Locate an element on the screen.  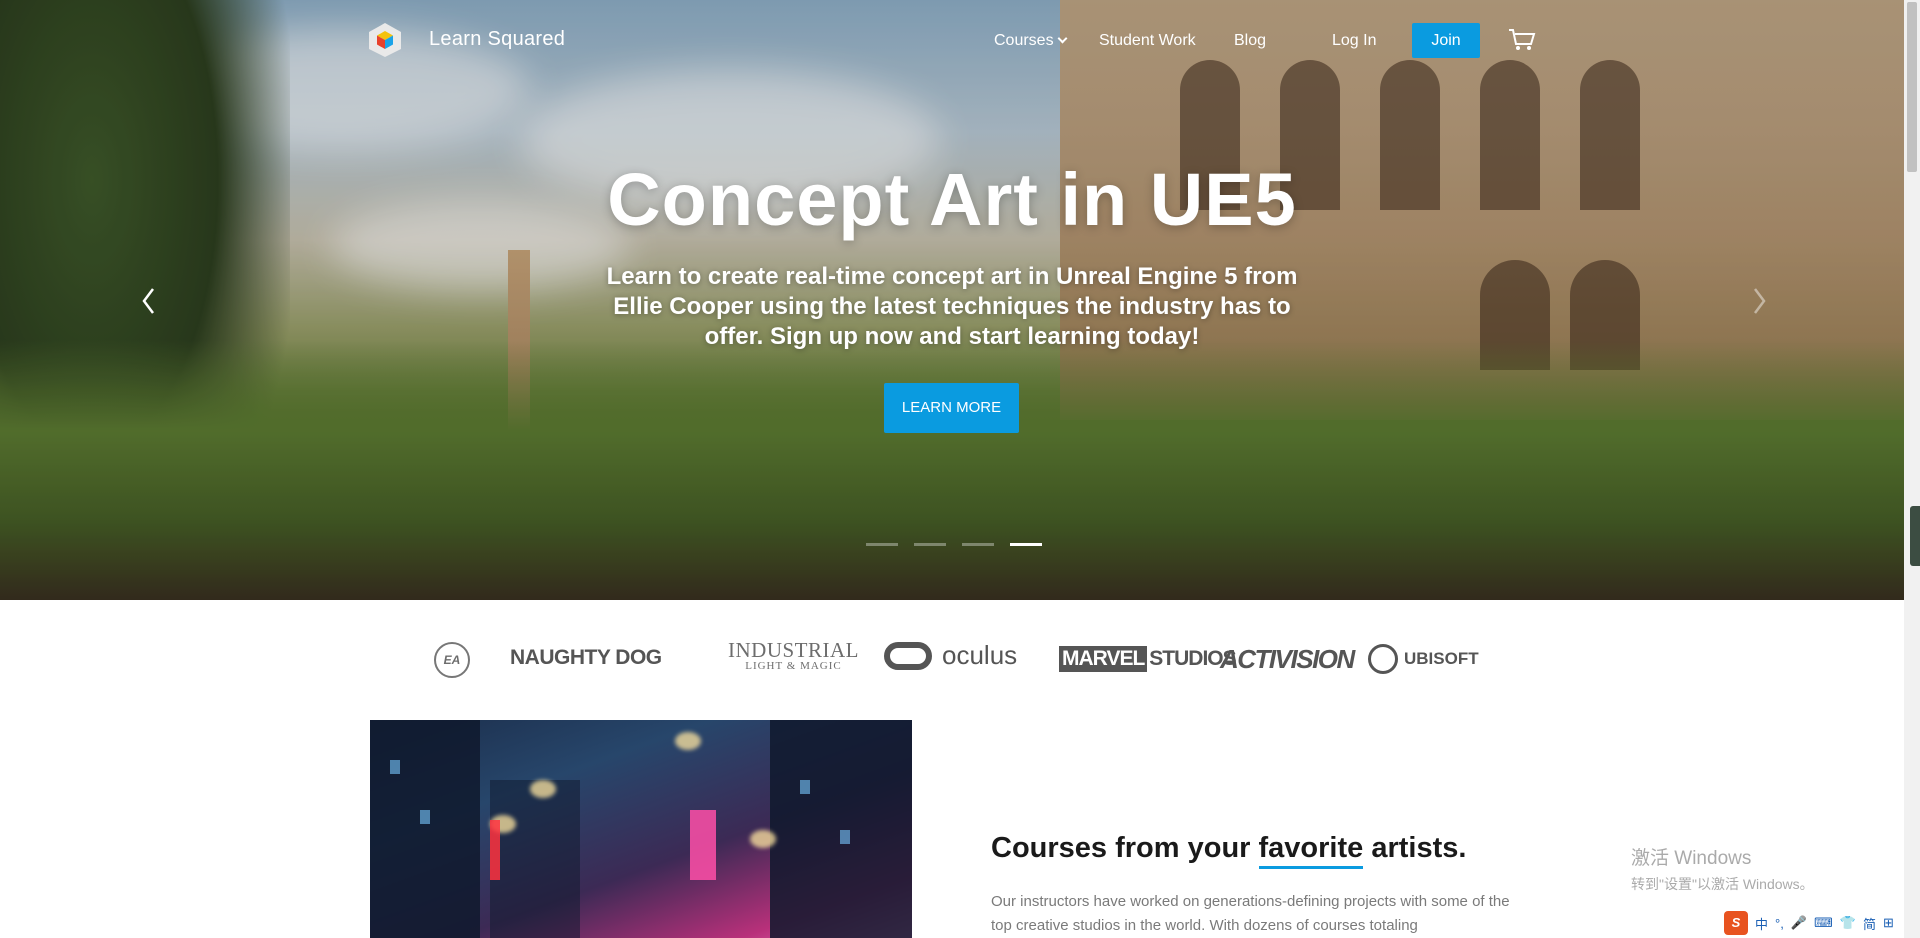
ea-logo: EA is located at coordinates (452, 660).